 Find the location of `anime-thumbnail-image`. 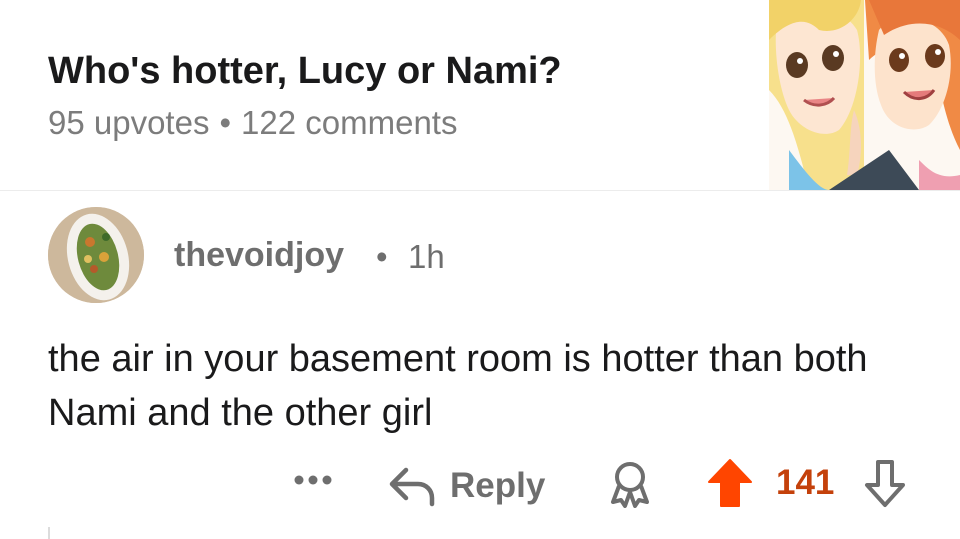

anime-thumbnail-image is located at coordinates (864, 95).